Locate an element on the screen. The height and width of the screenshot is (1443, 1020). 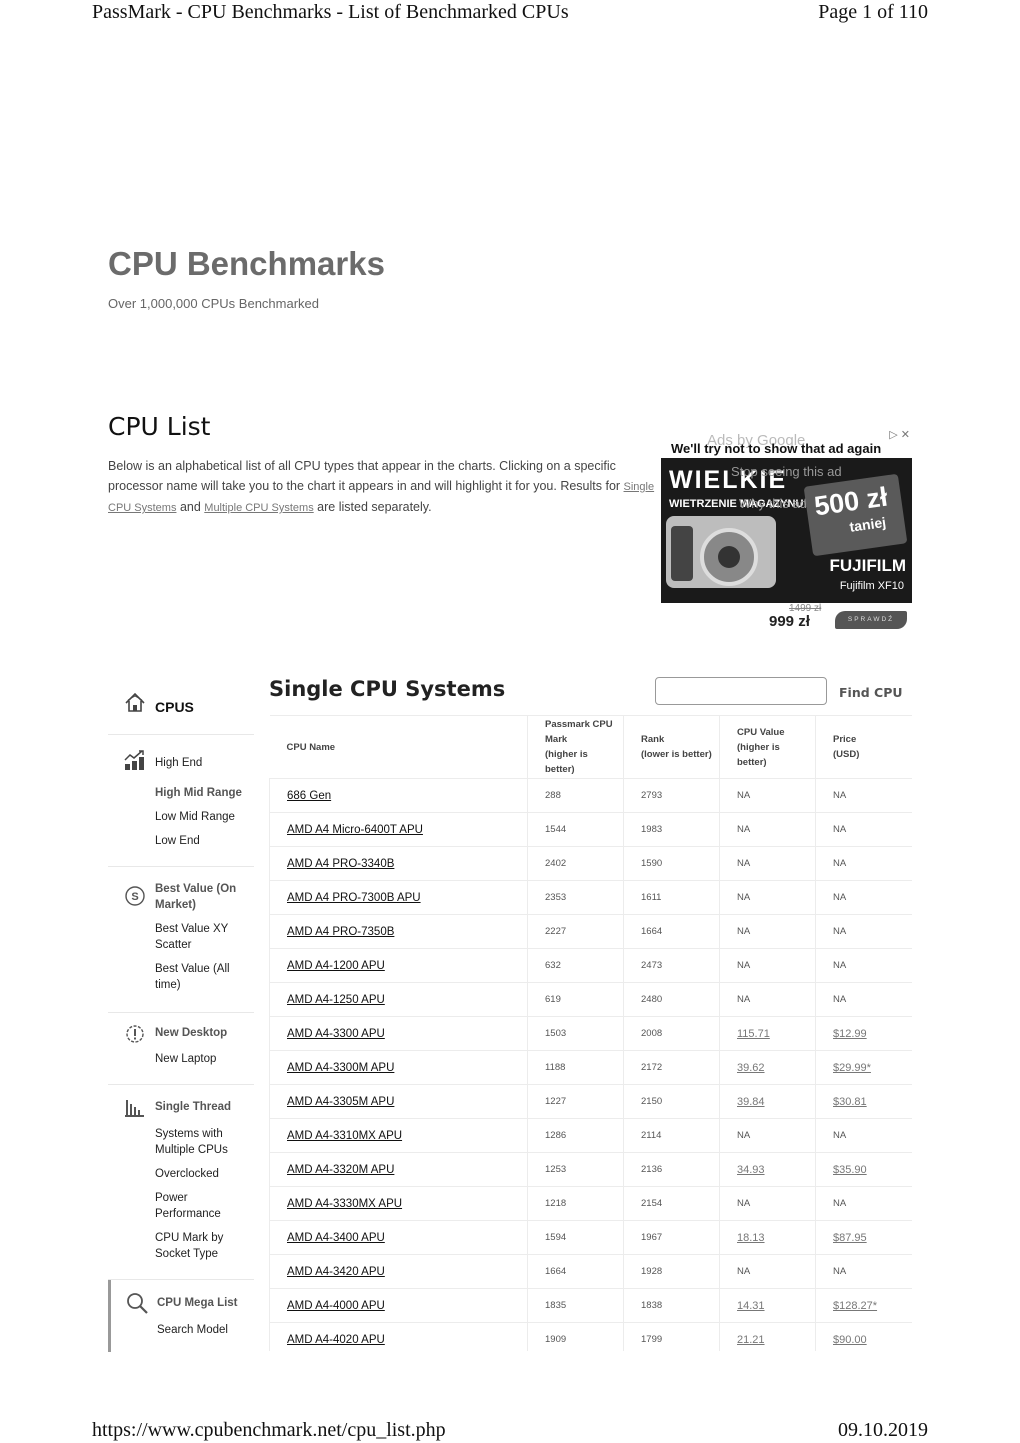
table-row: AMD A4-1200 APU 632 2473 NA NA is located at coordinates (590, 965).